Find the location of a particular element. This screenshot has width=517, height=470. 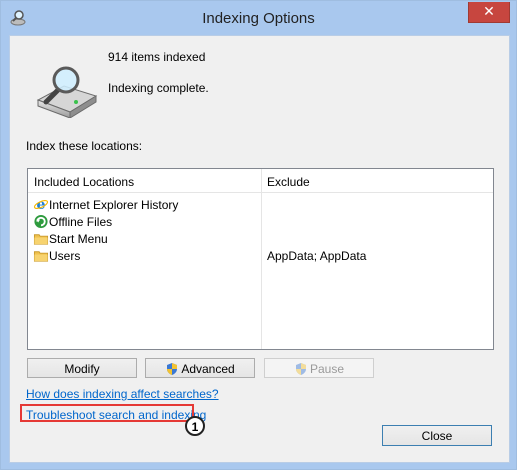

list-item: Offline Files is located at coordinates (260, 221).